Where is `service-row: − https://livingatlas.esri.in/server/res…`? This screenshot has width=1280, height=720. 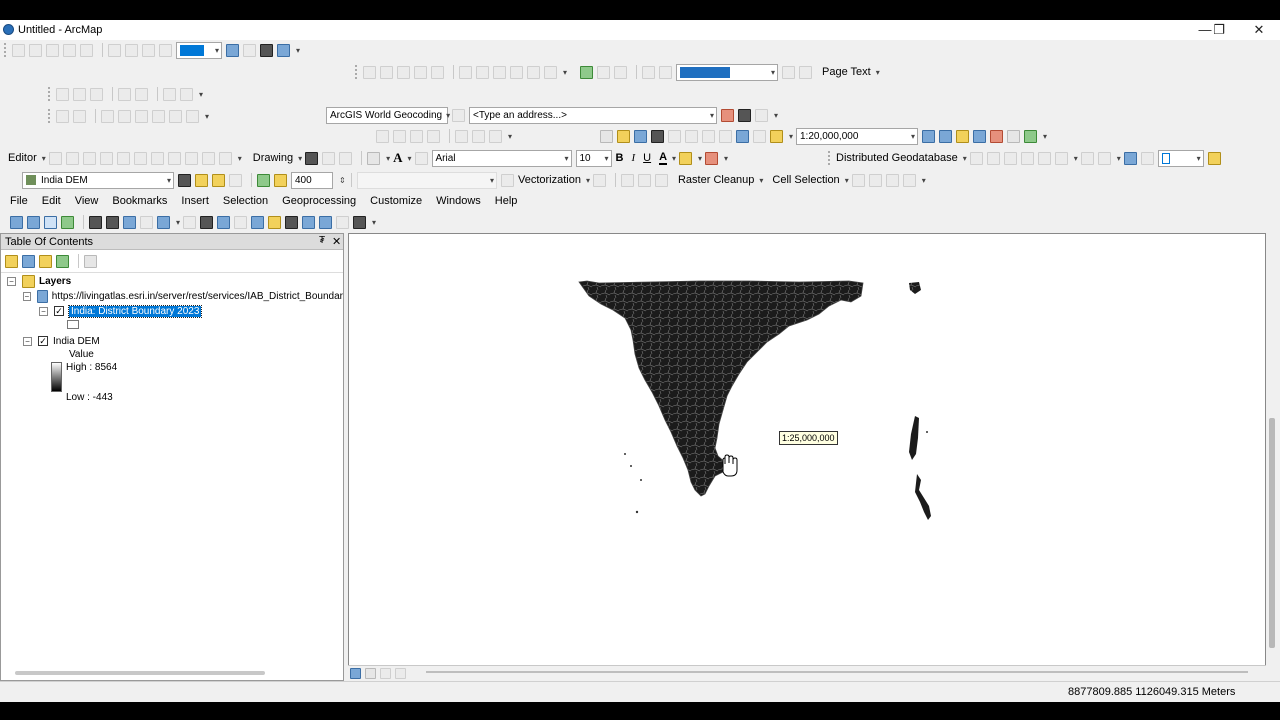
service-row: − https://livingatlas.esri.in/server/res… is located at coordinates (183, 296).